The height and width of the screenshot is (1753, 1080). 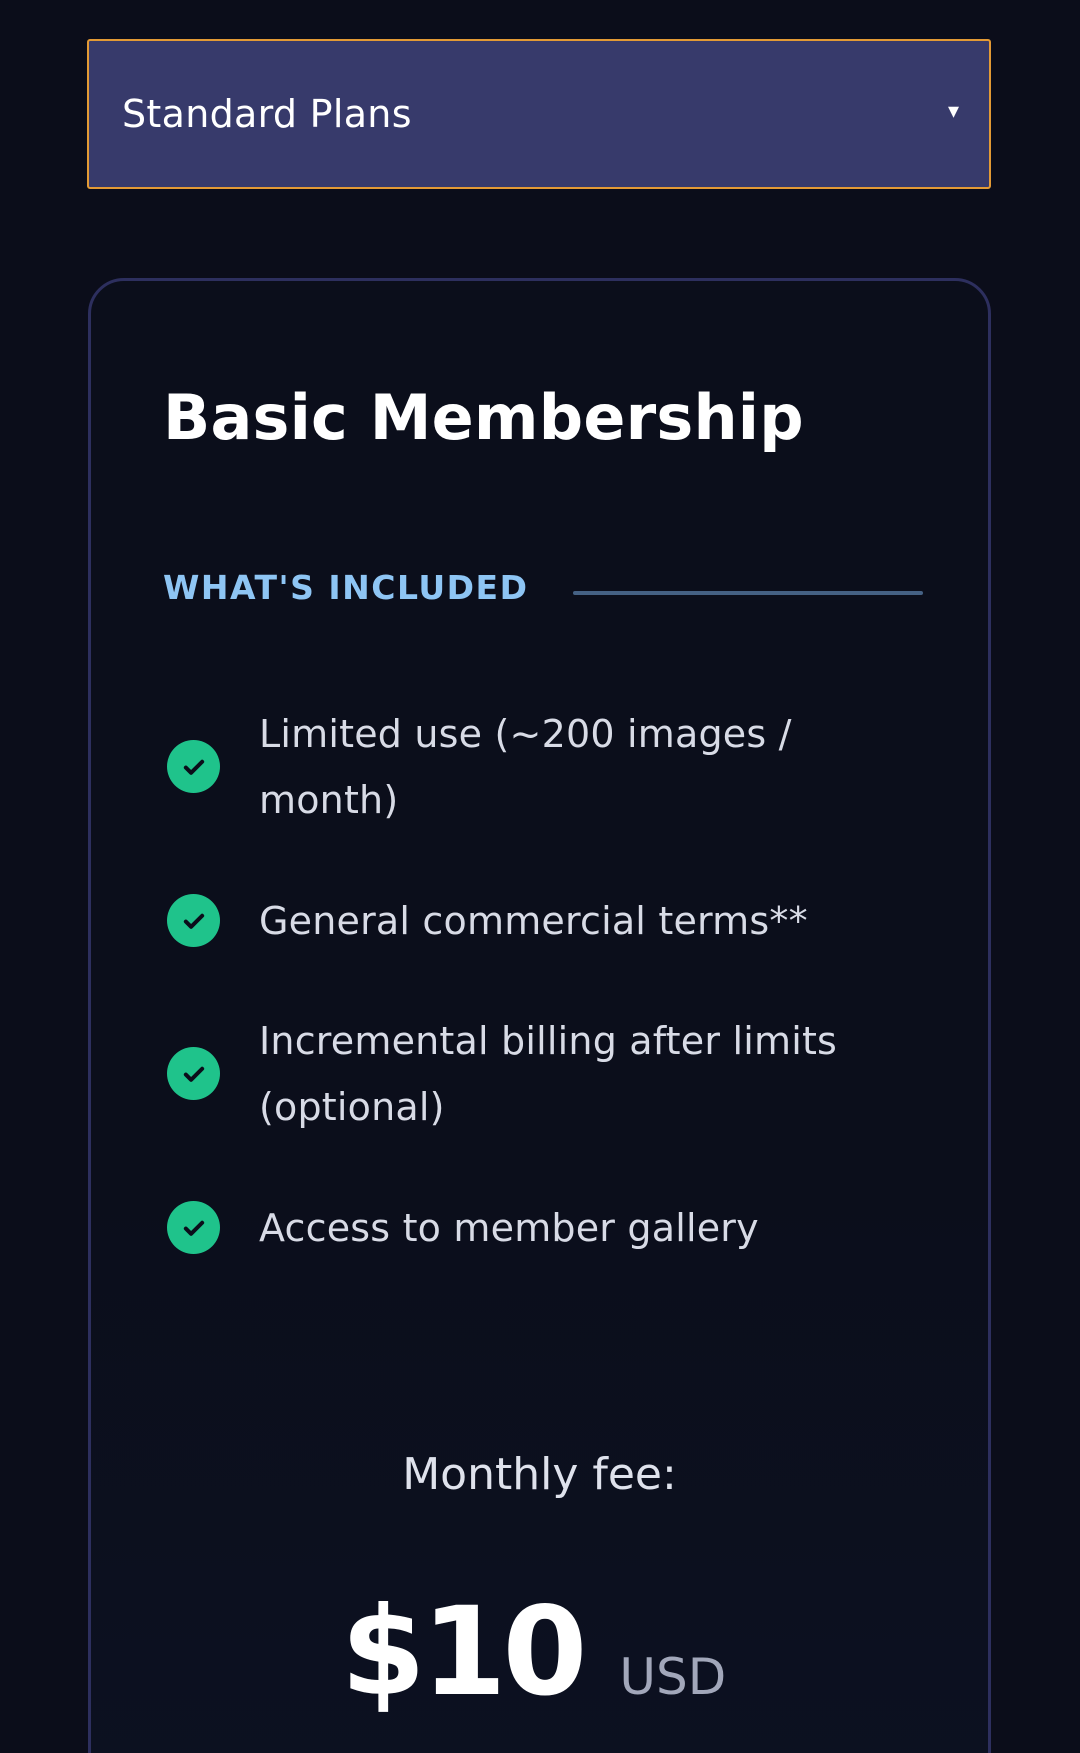 I want to click on feature-item: General commercial terms**, so click(x=553, y=921).